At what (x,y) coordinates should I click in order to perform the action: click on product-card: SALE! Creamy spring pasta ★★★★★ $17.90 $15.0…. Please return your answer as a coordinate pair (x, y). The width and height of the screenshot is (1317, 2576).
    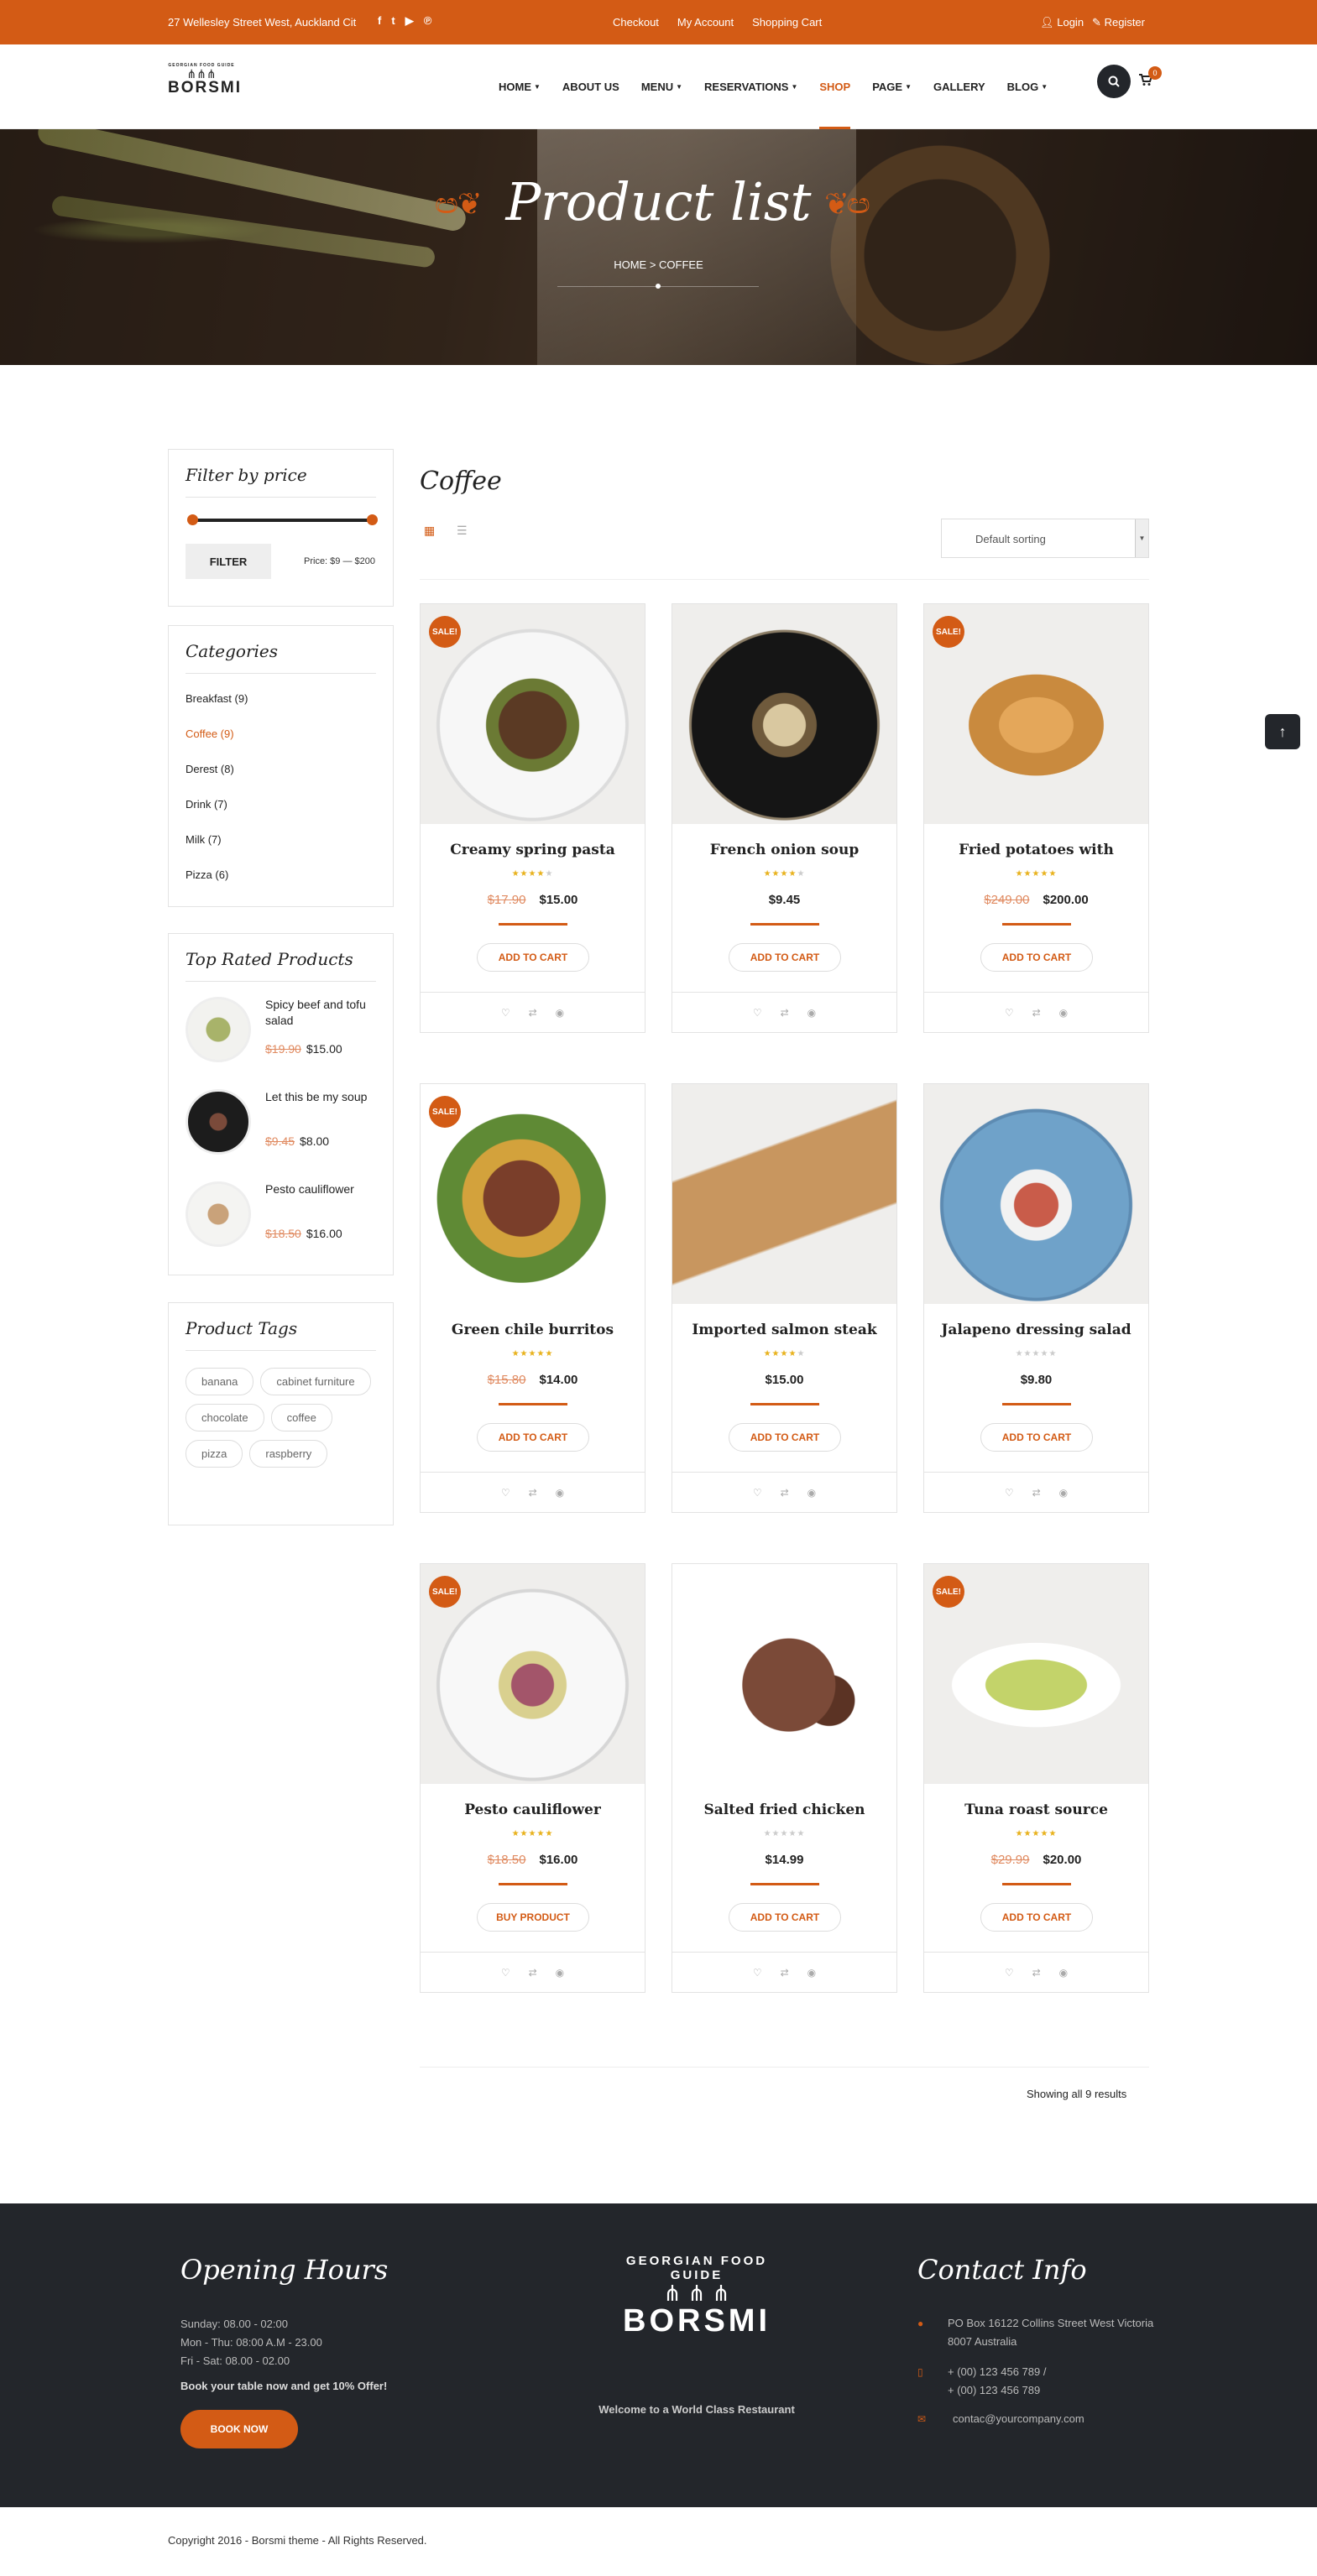
    Looking at the image, I should click on (532, 818).